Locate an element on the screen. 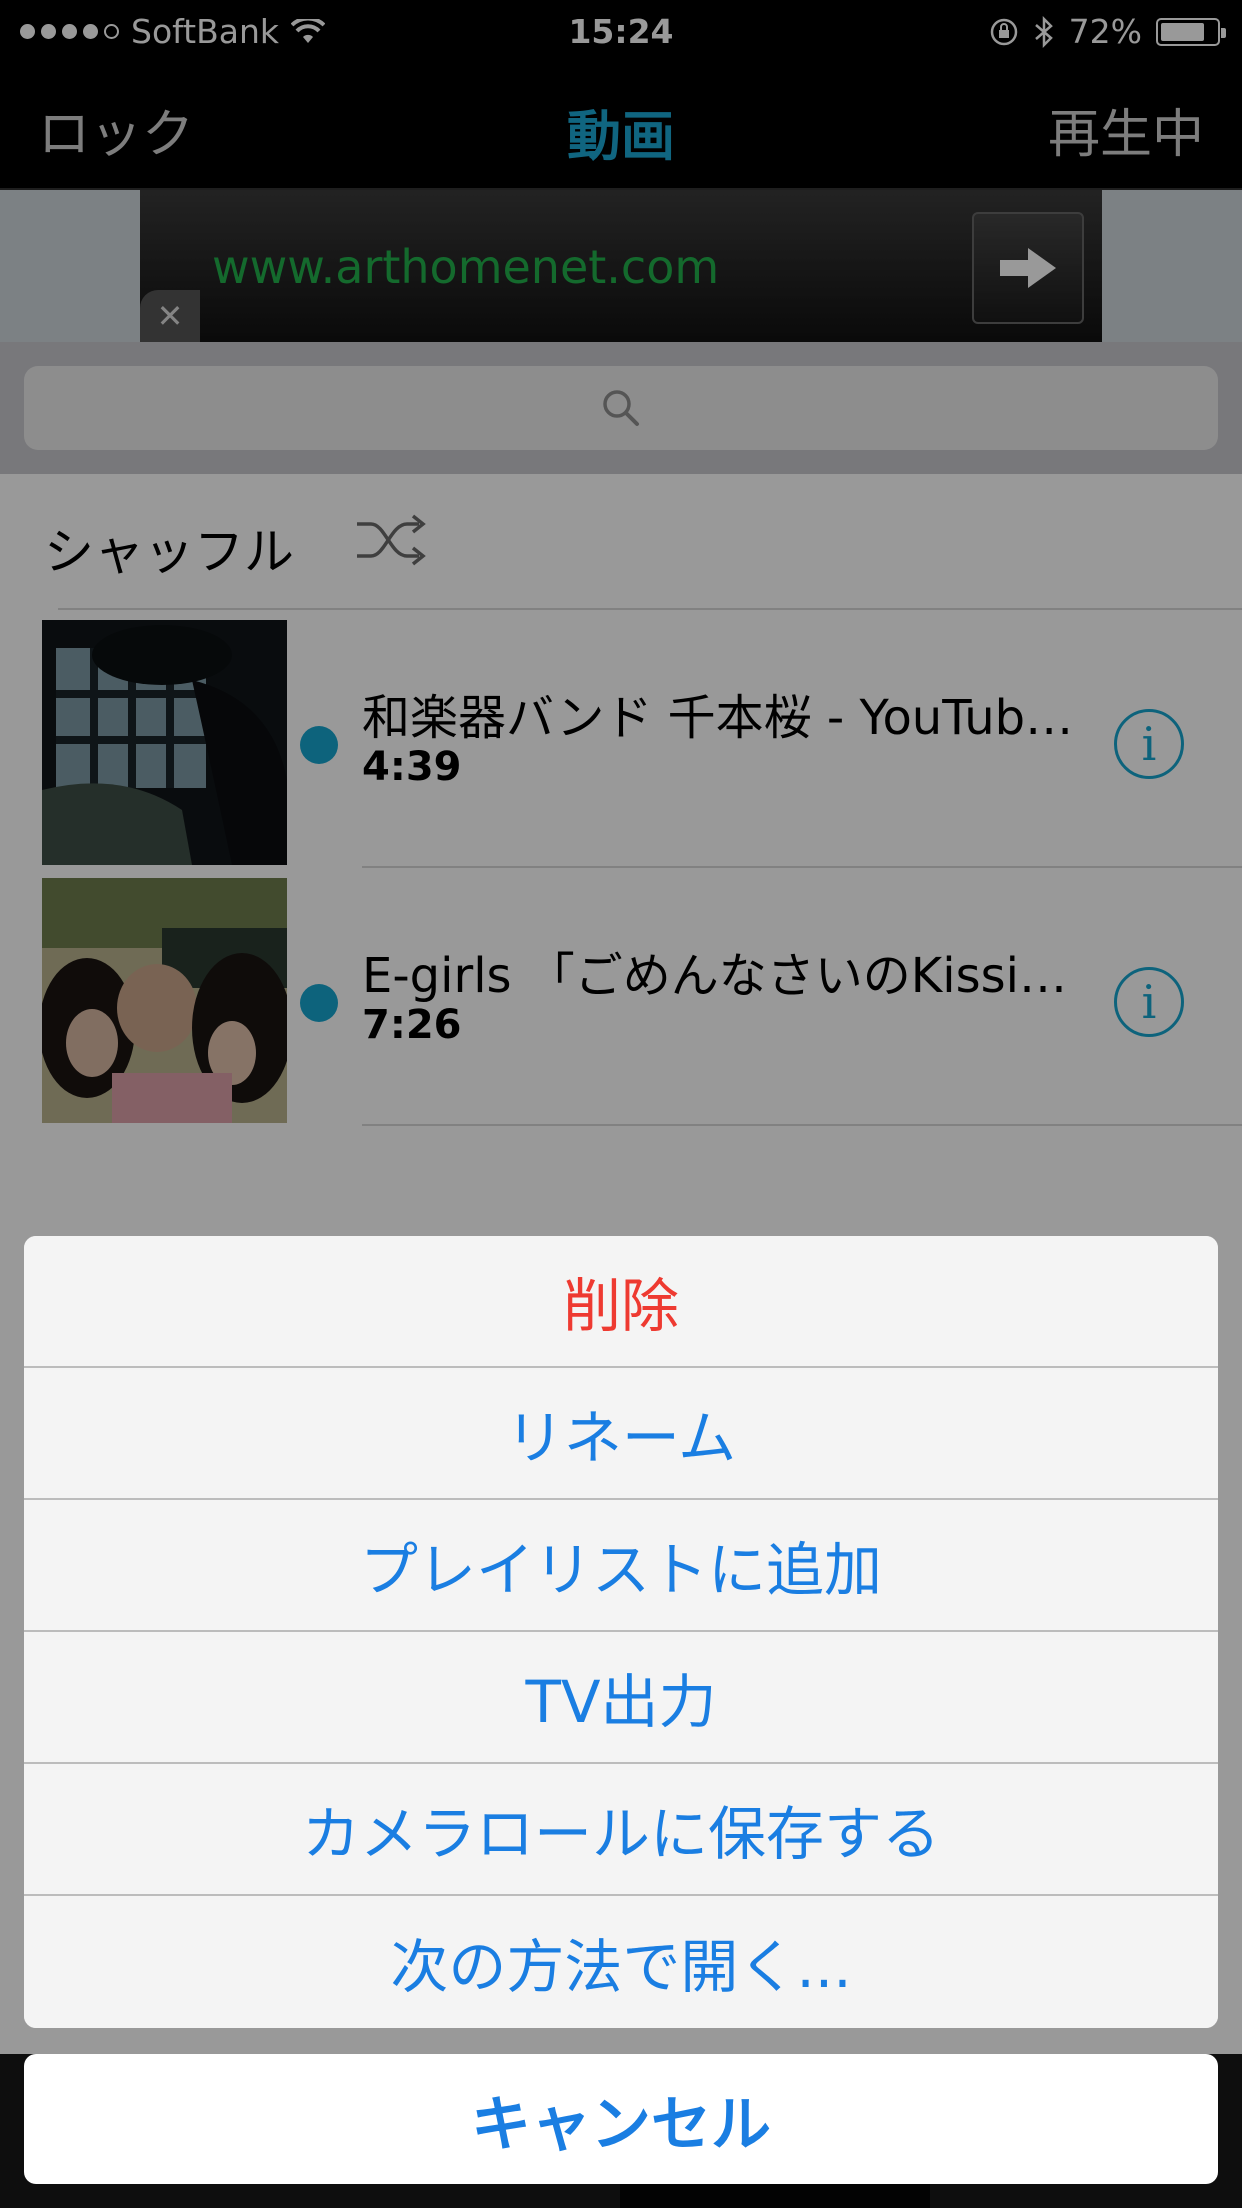 This screenshot has height=2208, width=1242. save-to-camera-roll-button: カメラロールに保存する is located at coordinates (621, 1830).